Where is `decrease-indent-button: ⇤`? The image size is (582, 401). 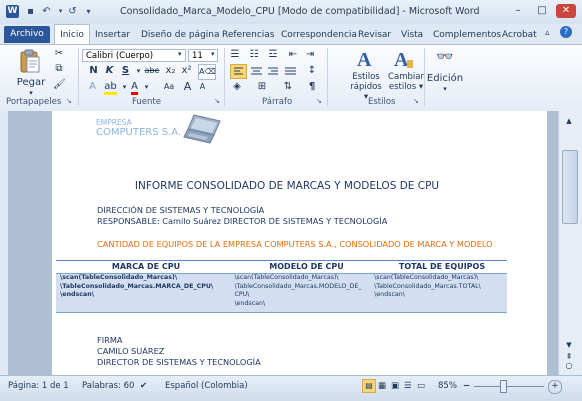
decrease-indent-button: ⇤ is located at coordinates (293, 55).